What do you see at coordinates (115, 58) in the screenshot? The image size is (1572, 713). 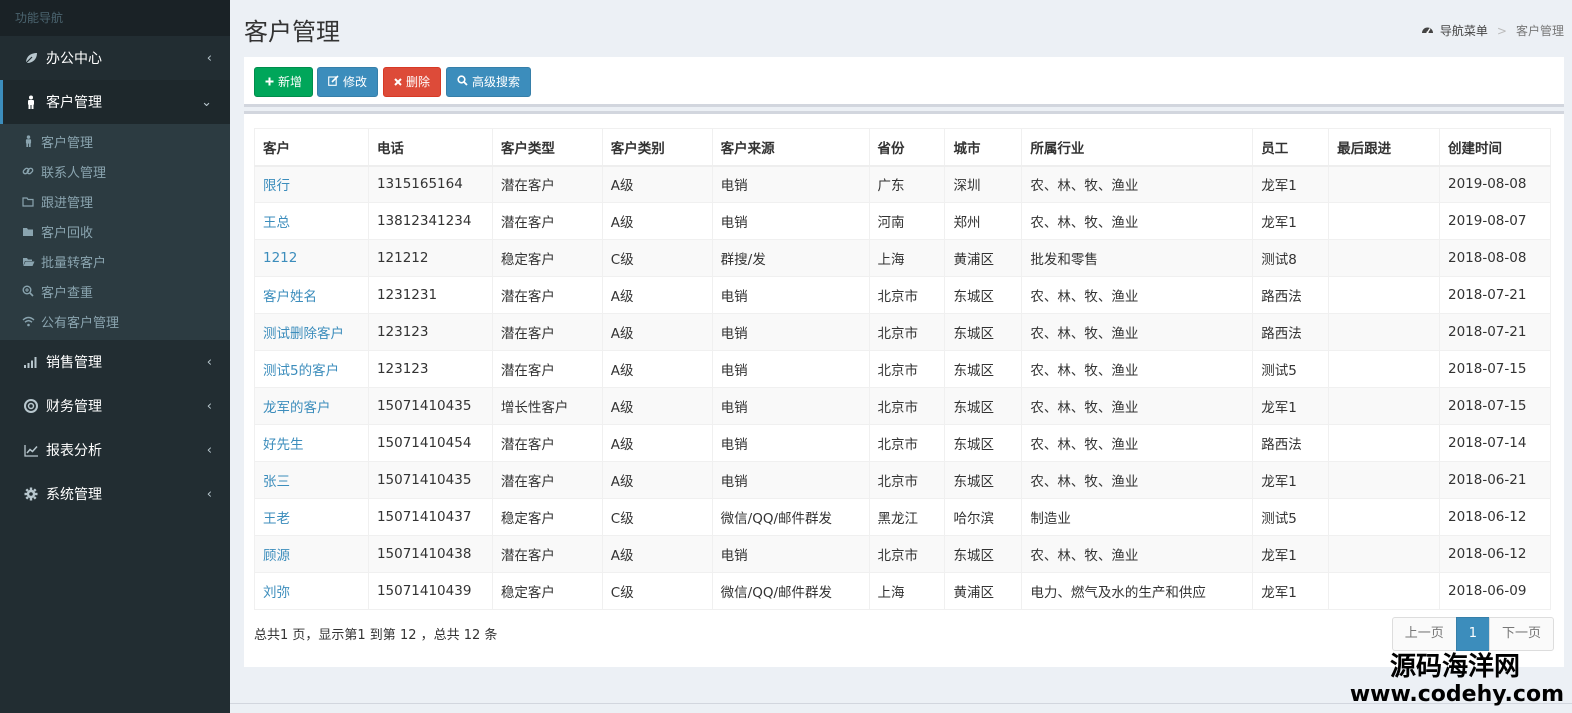 I see `sidebar-item-office: 办公中心 ‹` at bounding box center [115, 58].